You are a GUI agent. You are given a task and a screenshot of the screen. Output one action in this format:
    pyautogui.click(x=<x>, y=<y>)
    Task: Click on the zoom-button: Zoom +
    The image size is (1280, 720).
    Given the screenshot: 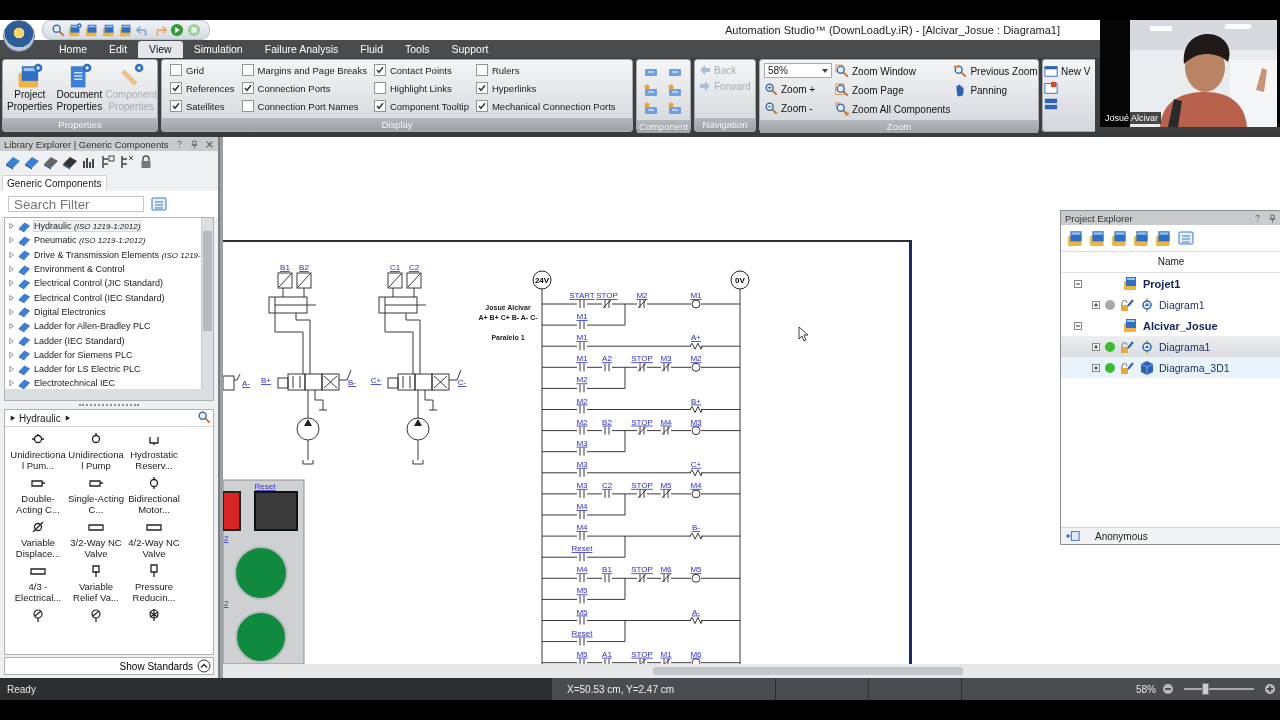 What is the action you would take?
    pyautogui.click(x=798, y=89)
    